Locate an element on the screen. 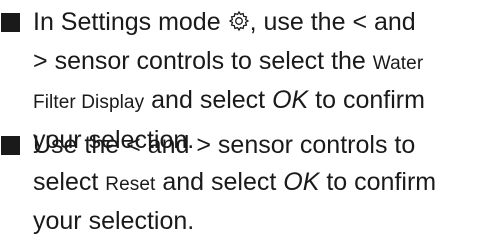 The height and width of the screenshot is (240, 482). text-segment: sensor controls to select the is located at coordinates (210, 60).